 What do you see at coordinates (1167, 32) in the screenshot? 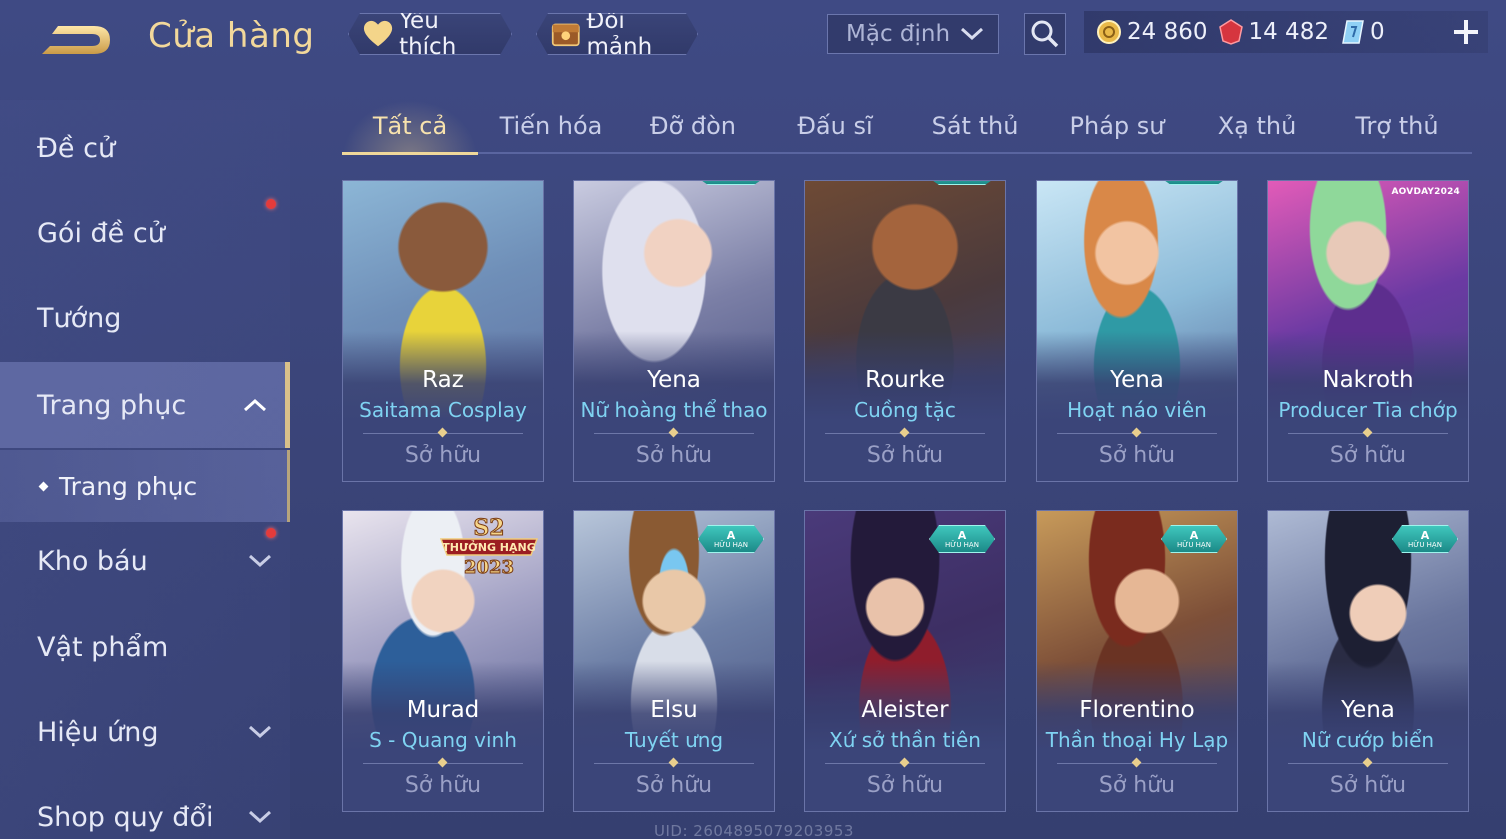
I see `gold-value: 24 860` at bounding box center [1167, 32].